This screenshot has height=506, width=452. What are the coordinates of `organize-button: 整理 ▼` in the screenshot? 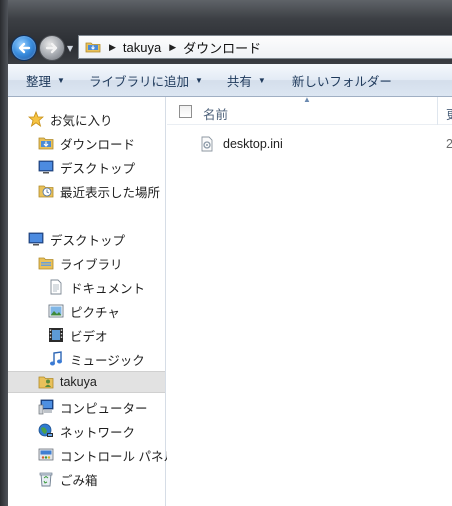 It's located at (41, 80).